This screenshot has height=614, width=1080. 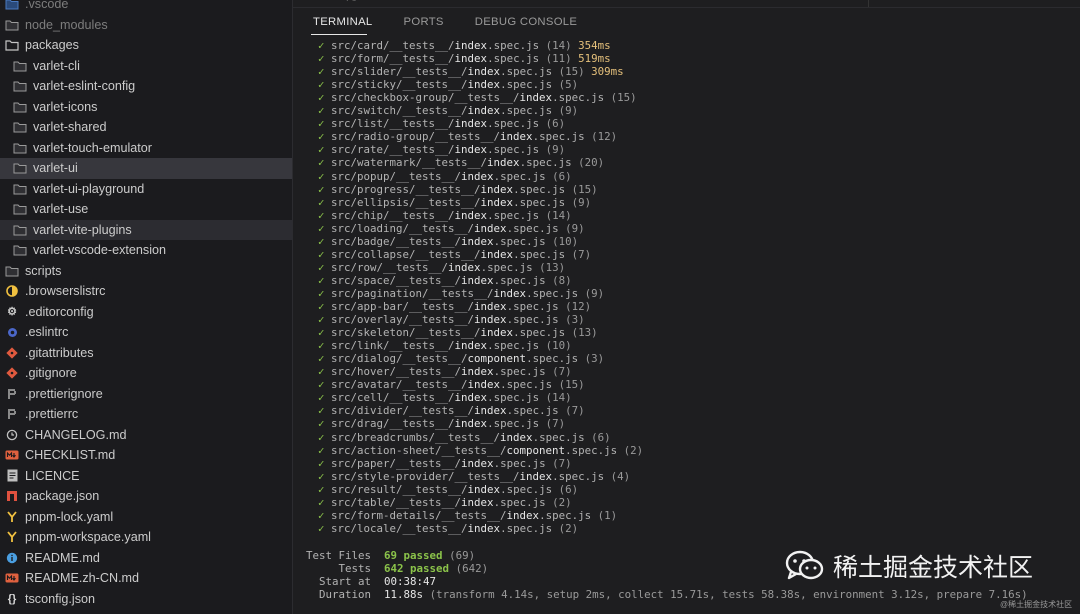 I want to click on explorer-item: LICENCE, so click(x=146, y=476).